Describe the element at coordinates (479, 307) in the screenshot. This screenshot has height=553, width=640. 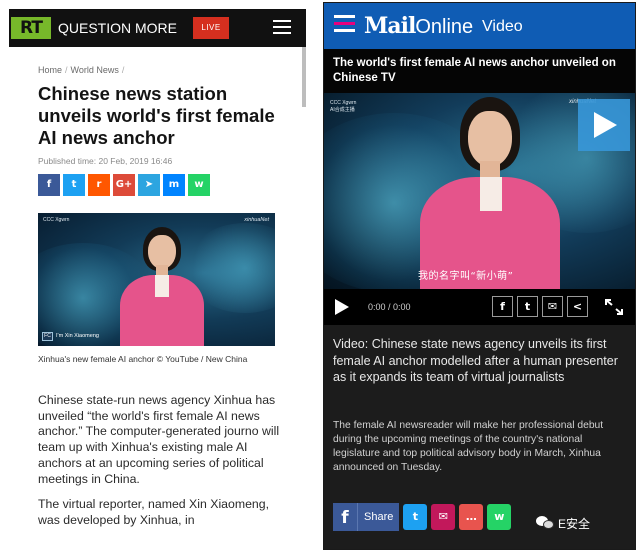
I see `video-controls: 0:00 / 0:00 f t ✉ <` at that location.